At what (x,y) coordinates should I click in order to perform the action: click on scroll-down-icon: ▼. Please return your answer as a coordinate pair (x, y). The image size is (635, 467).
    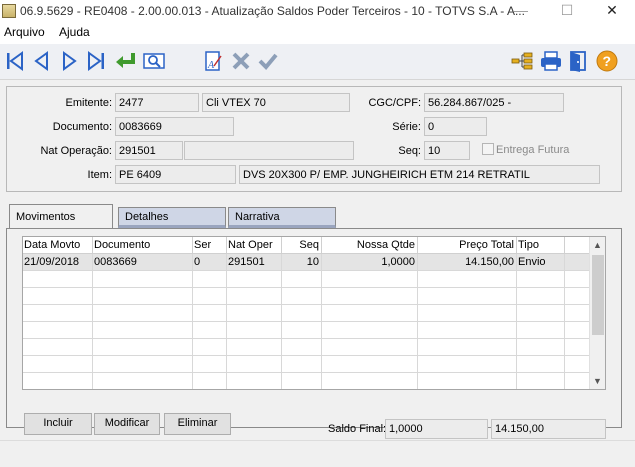
    Looking at the image, I should click on (597, 381).